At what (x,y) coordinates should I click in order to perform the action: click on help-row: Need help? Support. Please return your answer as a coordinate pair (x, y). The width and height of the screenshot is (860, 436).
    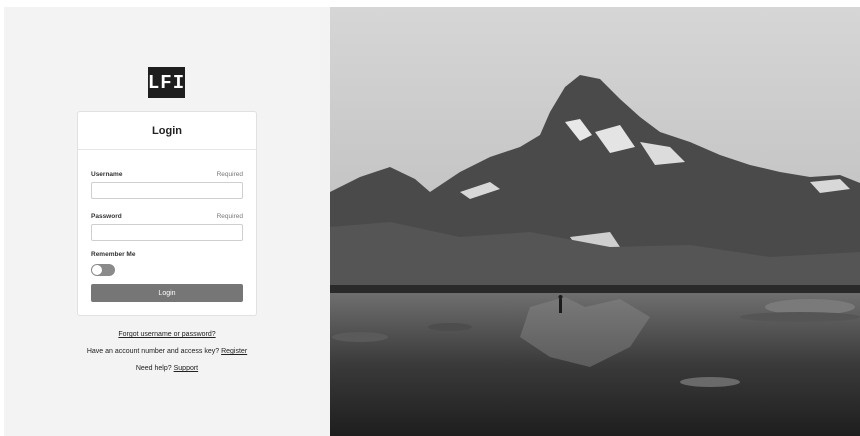
    Looking at the image, I should click on (167, 368).